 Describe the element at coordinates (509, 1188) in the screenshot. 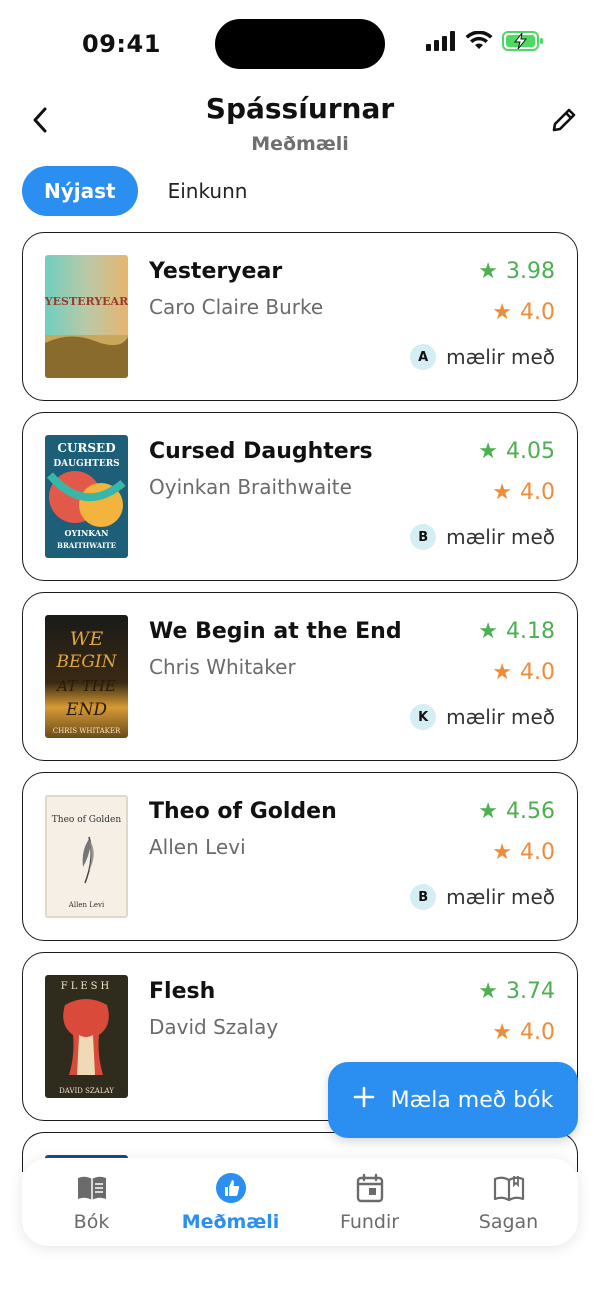

I see `book-history-icon` at that location.